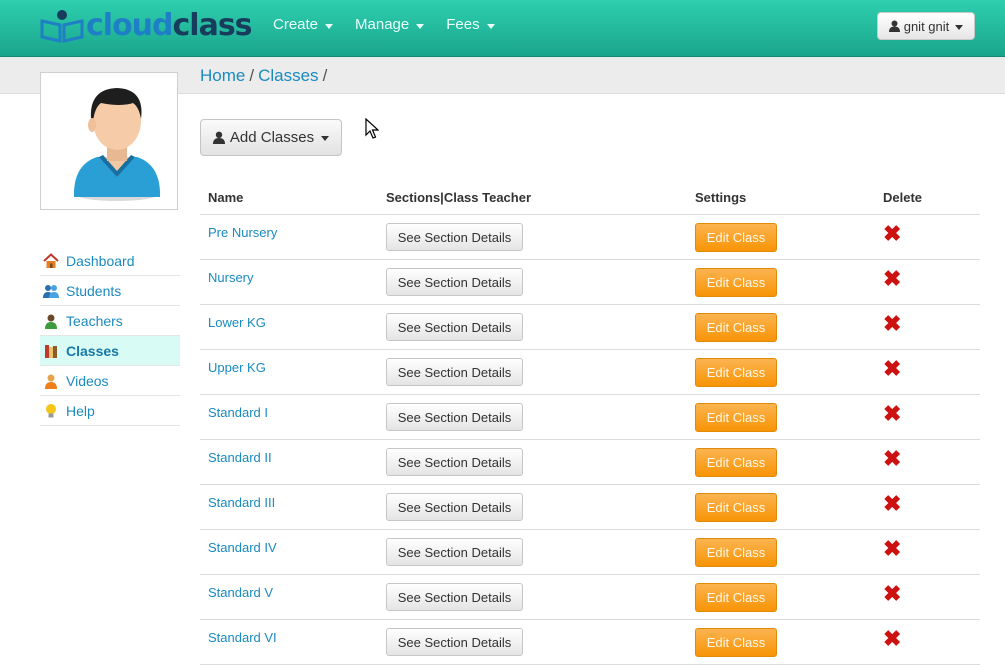 This screenshot has width=1005, height=665. Describe the element at coordinates (240, 592) in the screenshot. I see `class-name-link: Standard V` at that location.